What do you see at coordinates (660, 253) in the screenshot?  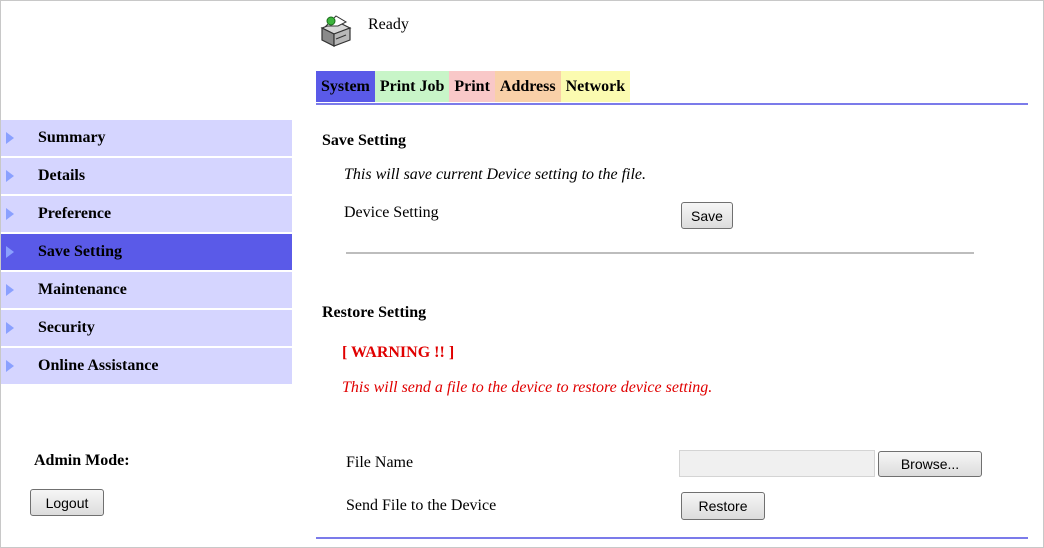 I see `section-divider` at bounding box center [660, 253].